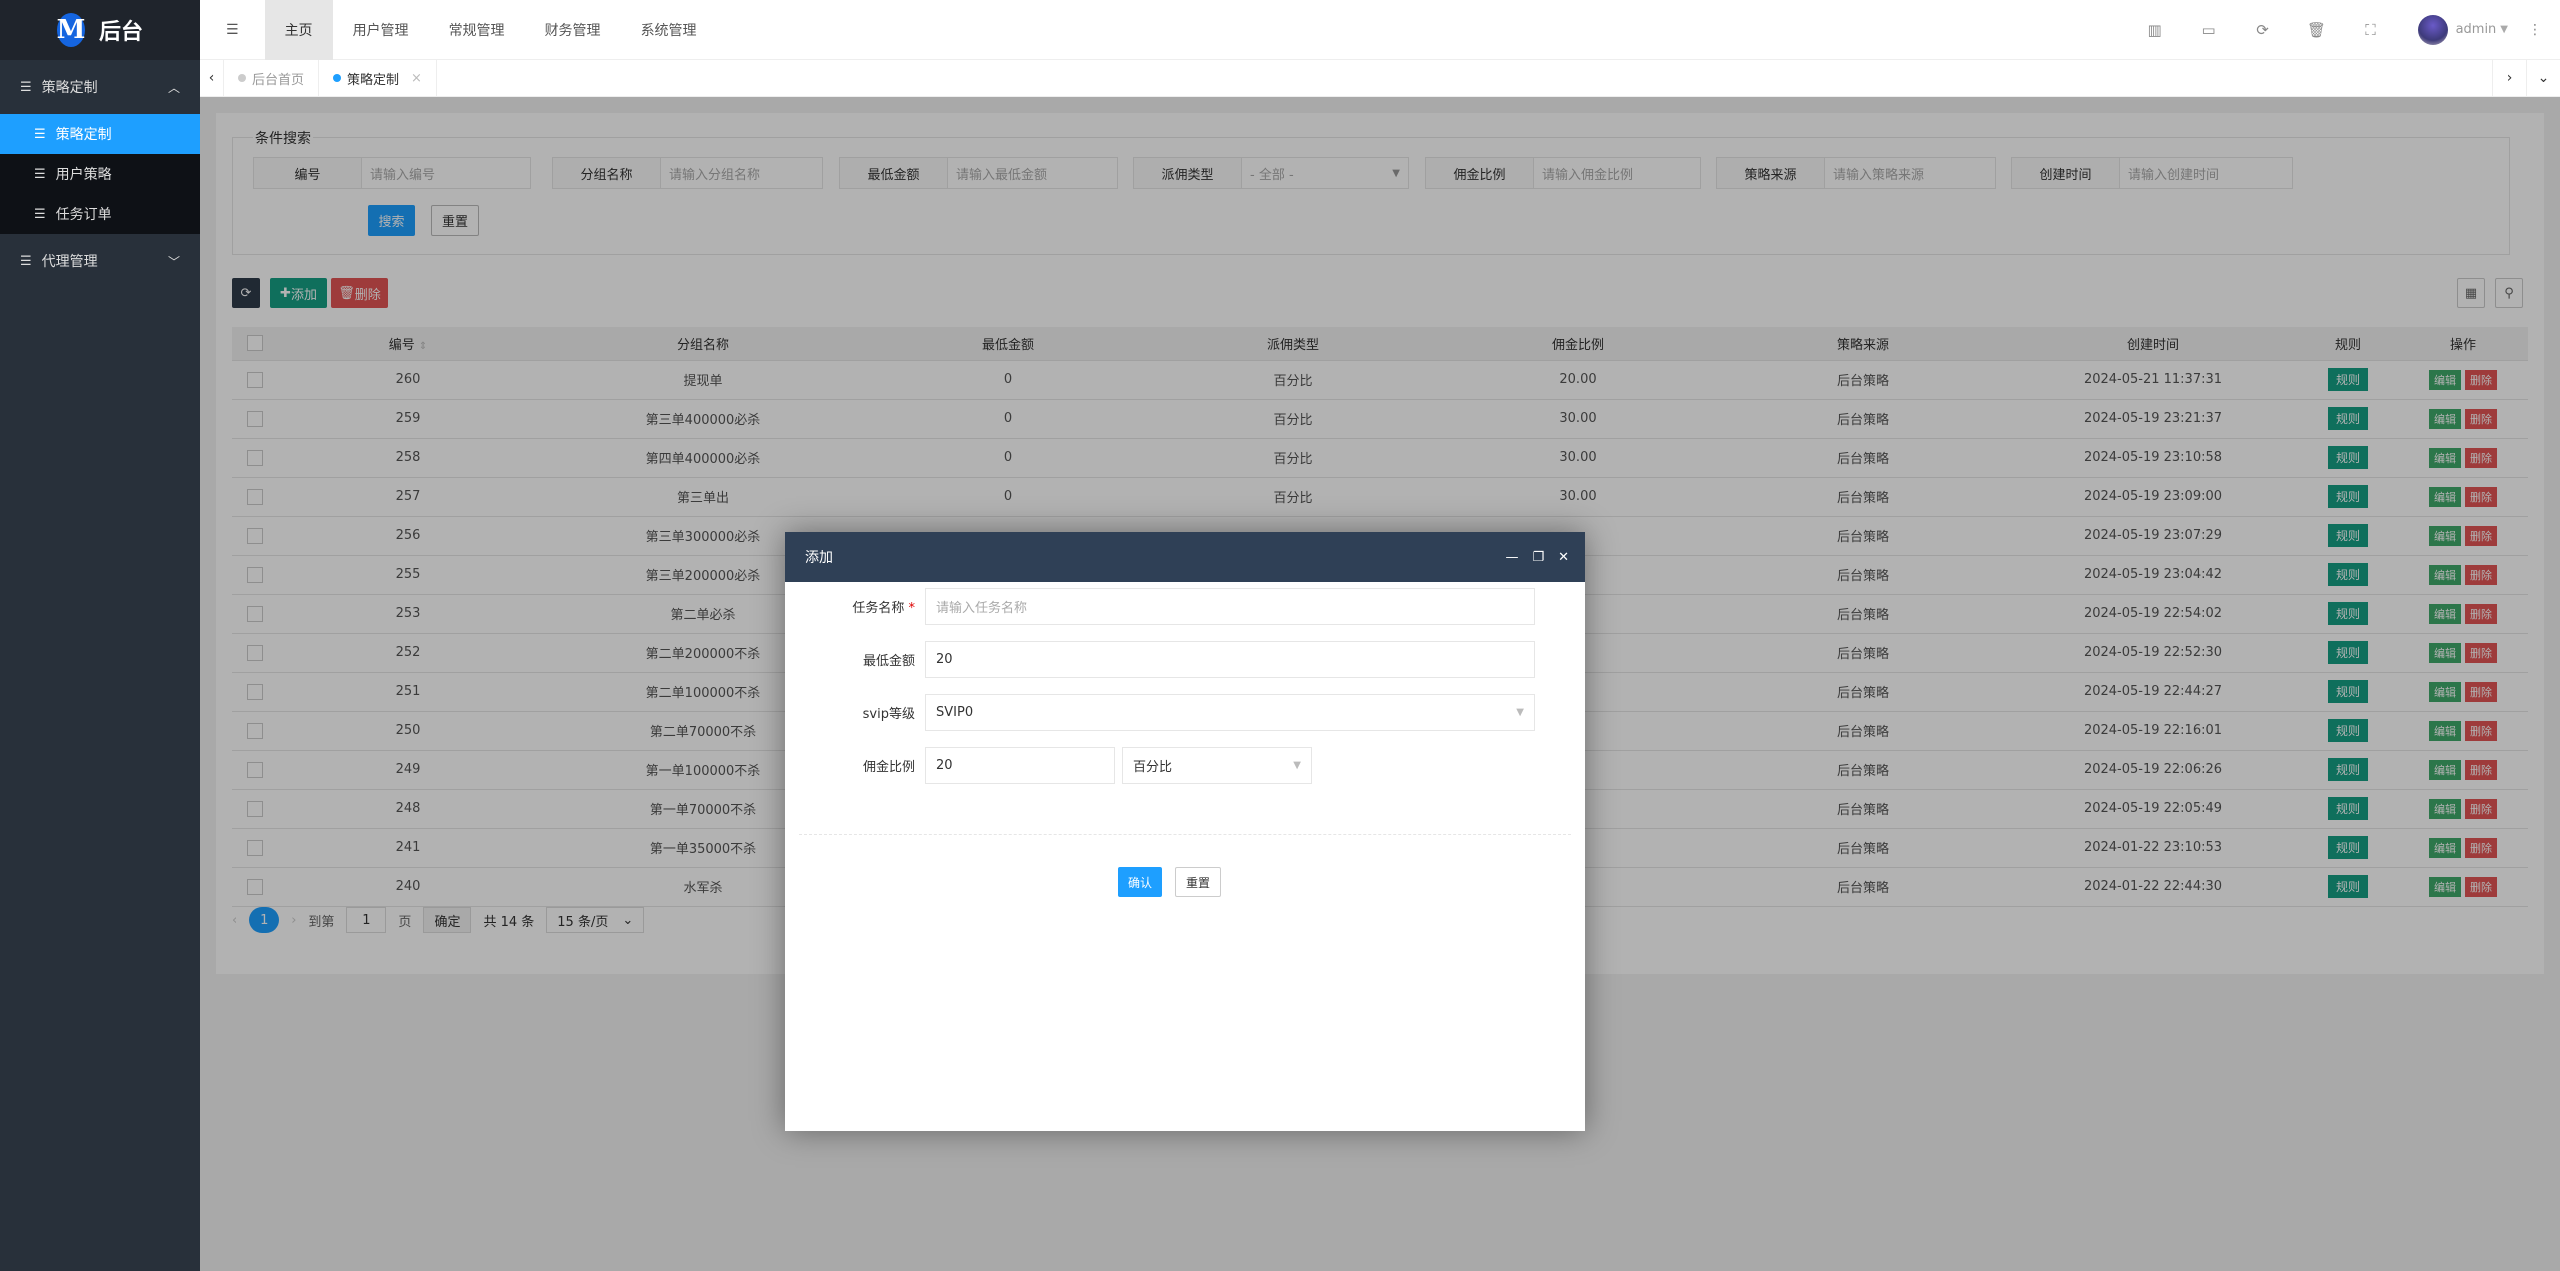 Image resolution: width=2560 pixels, height=1271 pixels. Describe the element at coordinates (69, 88) in the screenshot. I see `sidebar-group-label: 策略定制` at that location.